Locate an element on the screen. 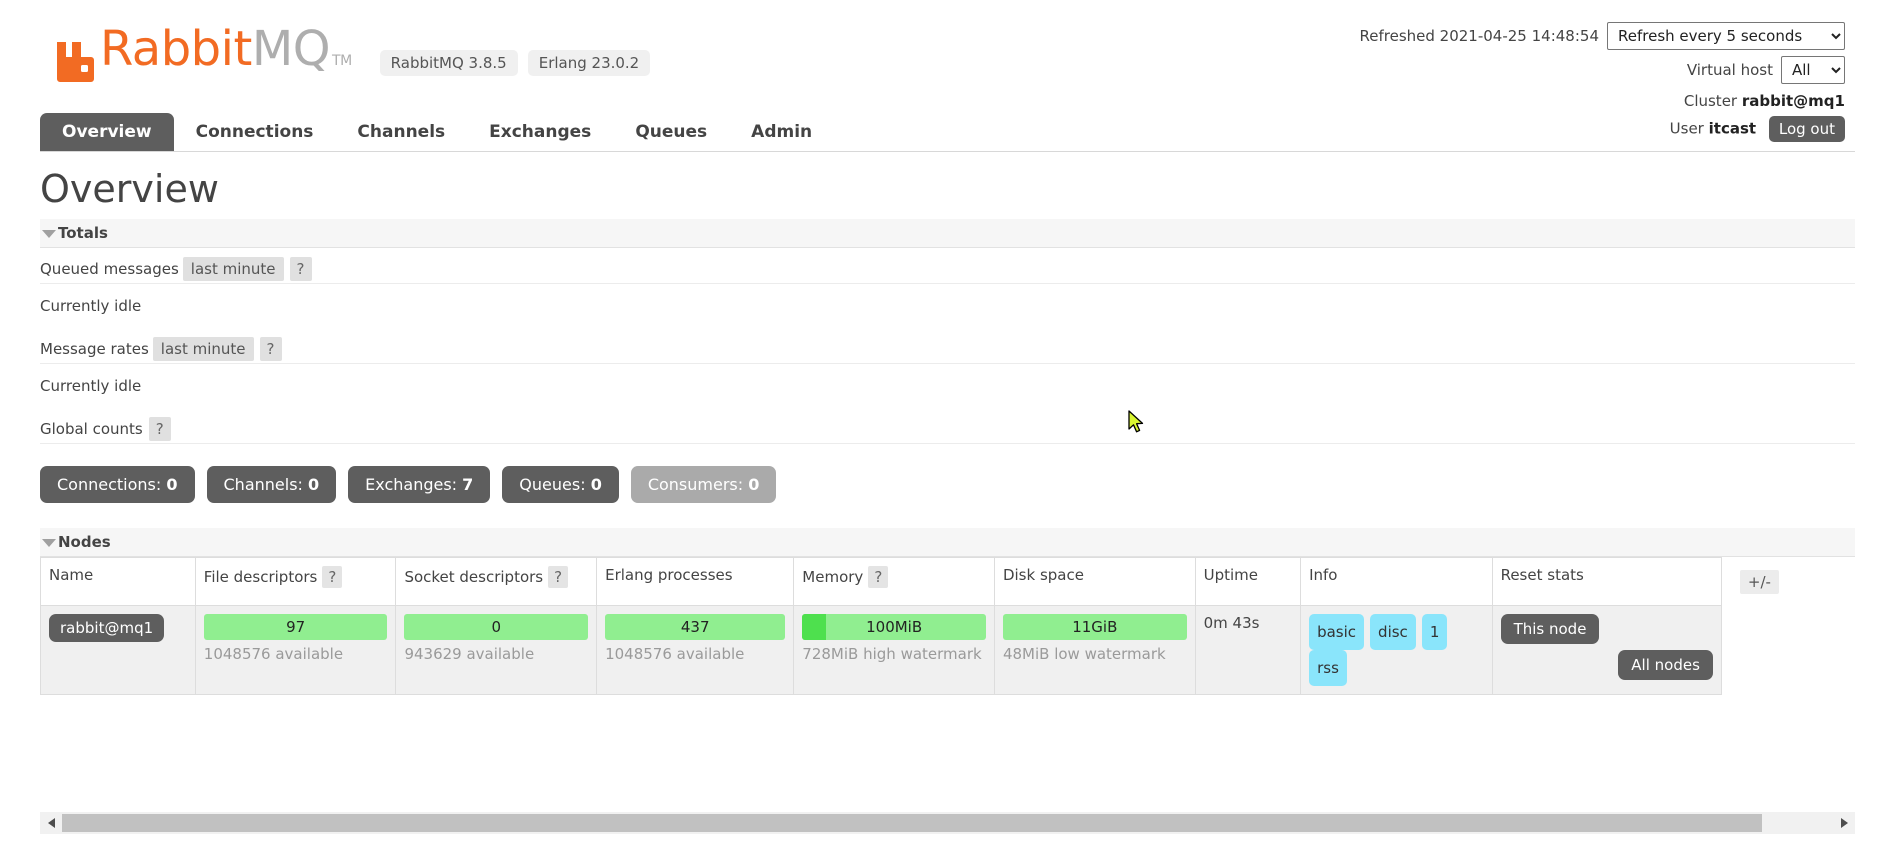 This screenshot has width=1895, height=865. reset-all-nodes-wrap: All nodes is located at coordinates (1607, 665).